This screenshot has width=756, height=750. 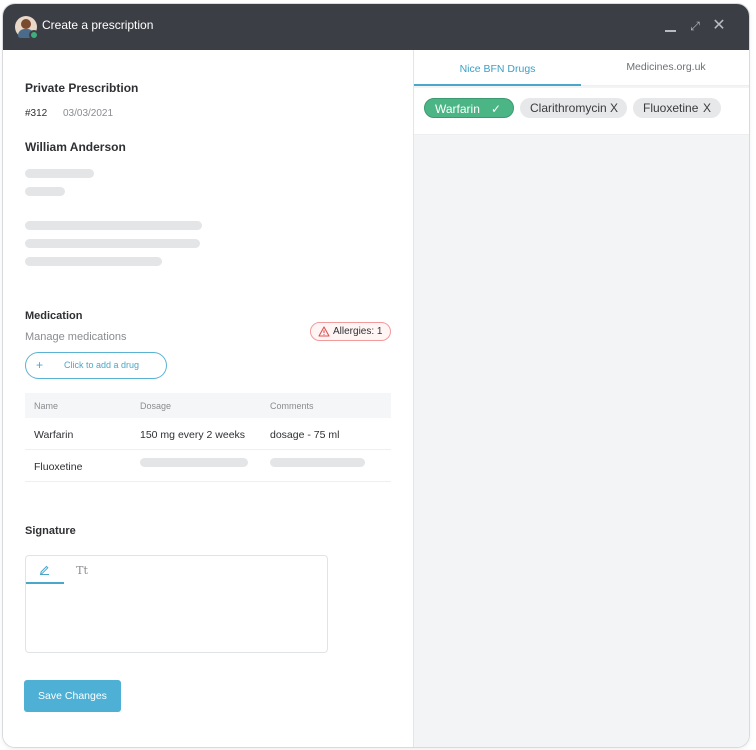 I want to click on avatar, so click(x=27, y=28).